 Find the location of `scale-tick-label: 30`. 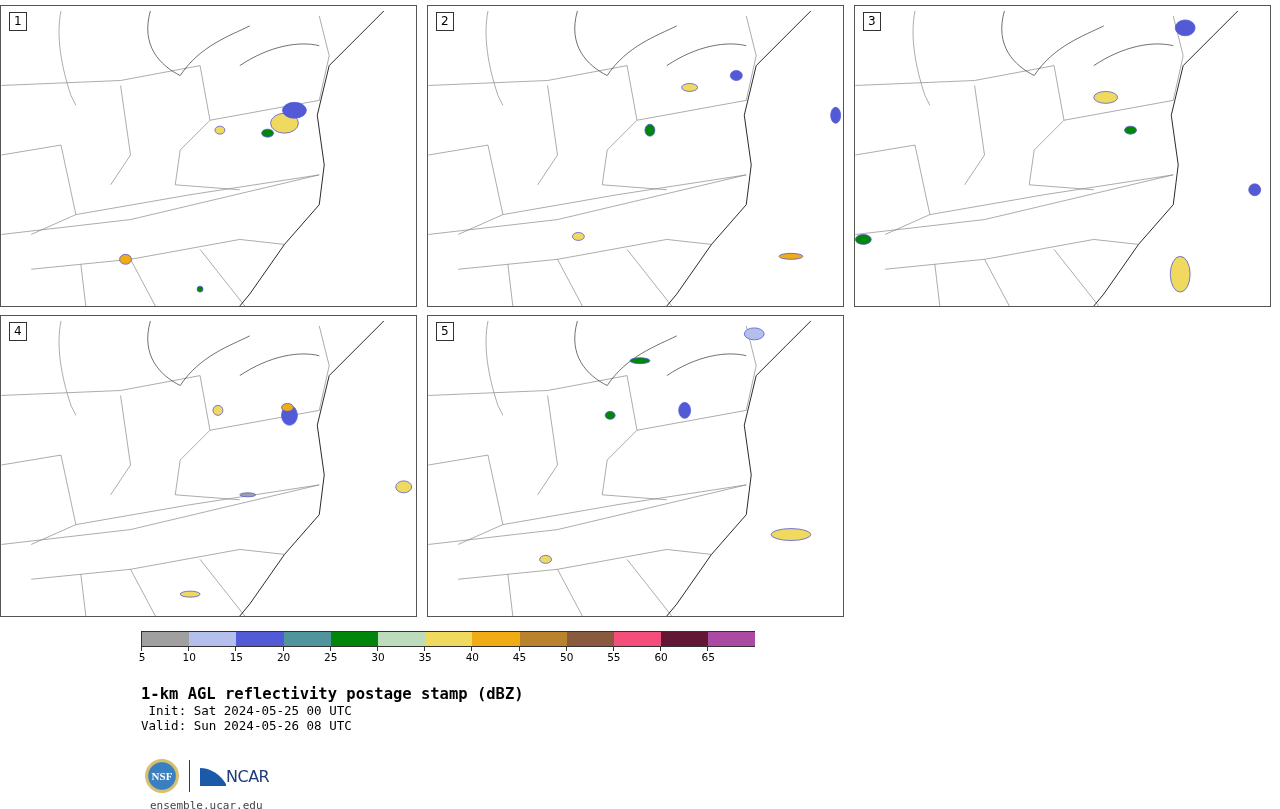

scale-tick-label: 30 is located at coordinates (378, 657).